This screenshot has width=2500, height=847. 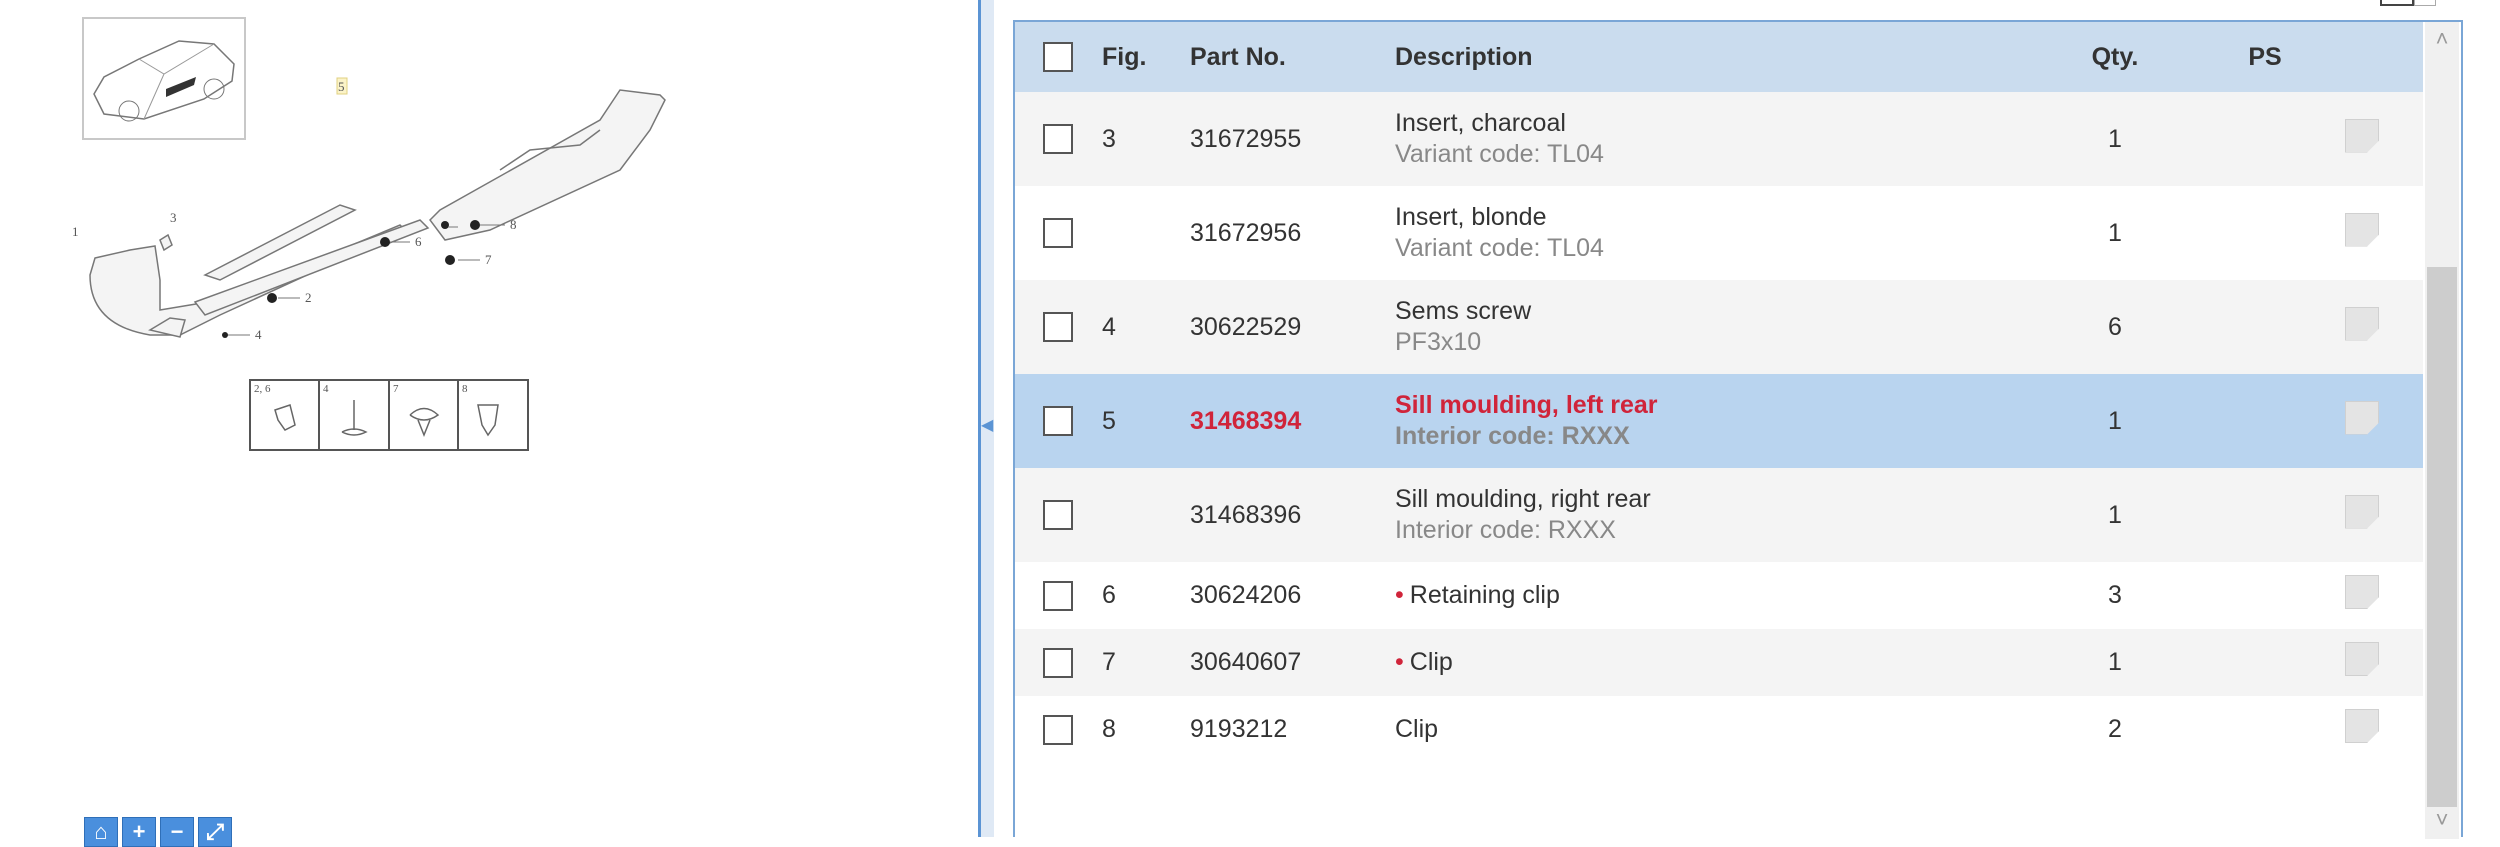 I want to click on qty-cell: 2, so click(x=2115, y=729).